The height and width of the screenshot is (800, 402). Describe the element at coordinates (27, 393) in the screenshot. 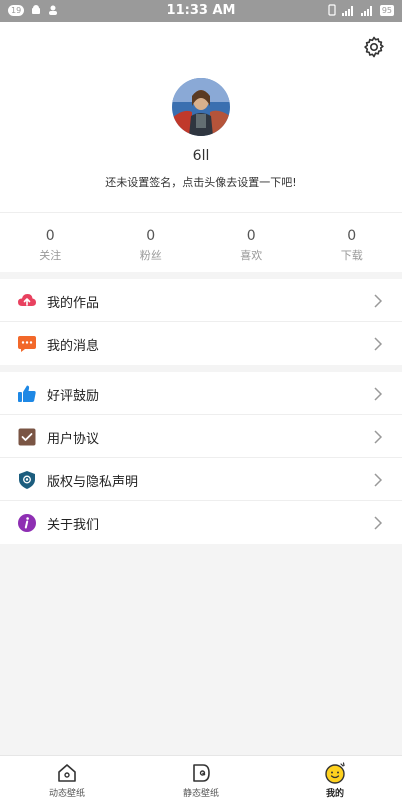

I see `thumbs-up-icon` at that location.